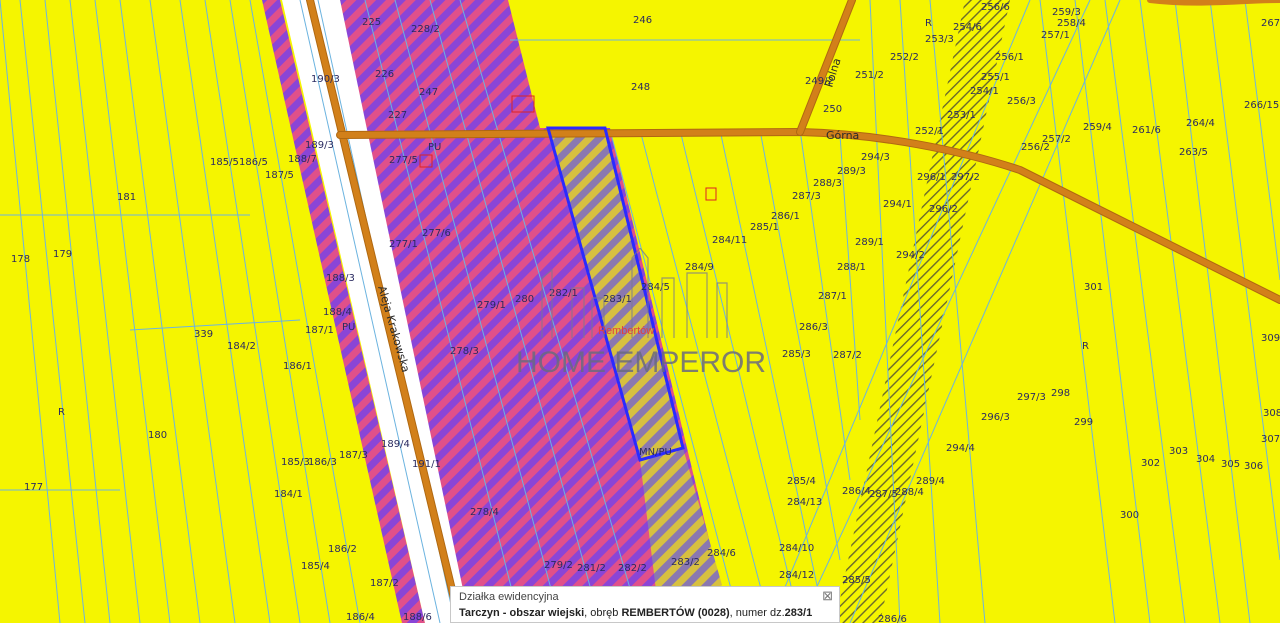 Image resolution: width=1280 pixels, height=623 pixels. What do you see at coordinates (1060, 393) in the screenshot?
I see `parcel-number: 298` at bounding box center [1060, 393].